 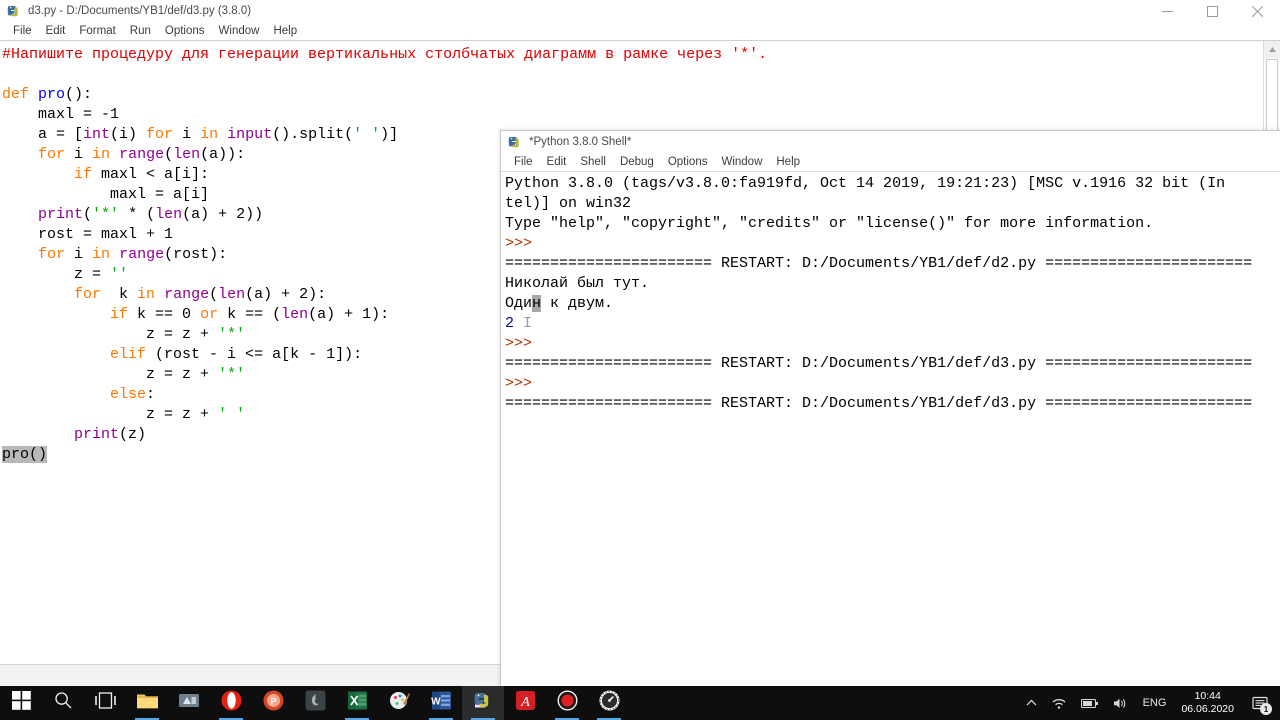 What do you see at coordinates (890, 142) in the screenshot?
I see `shell-title-bar: *Python 3.8.0 Shell*` at bounding box center [890, 142].